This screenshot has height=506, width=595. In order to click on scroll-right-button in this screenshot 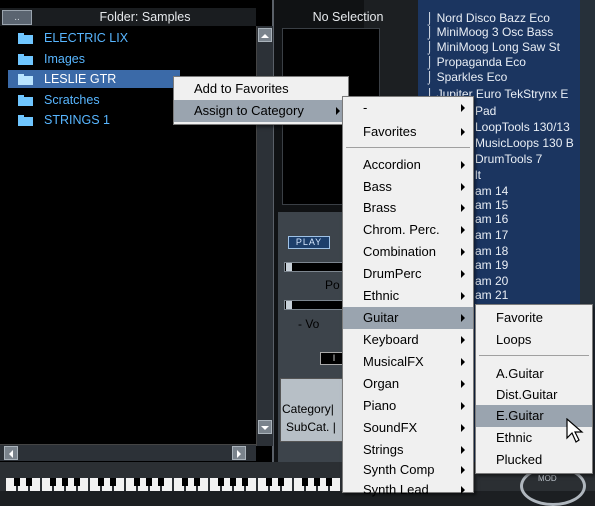, I will do `click(239, 453)`.